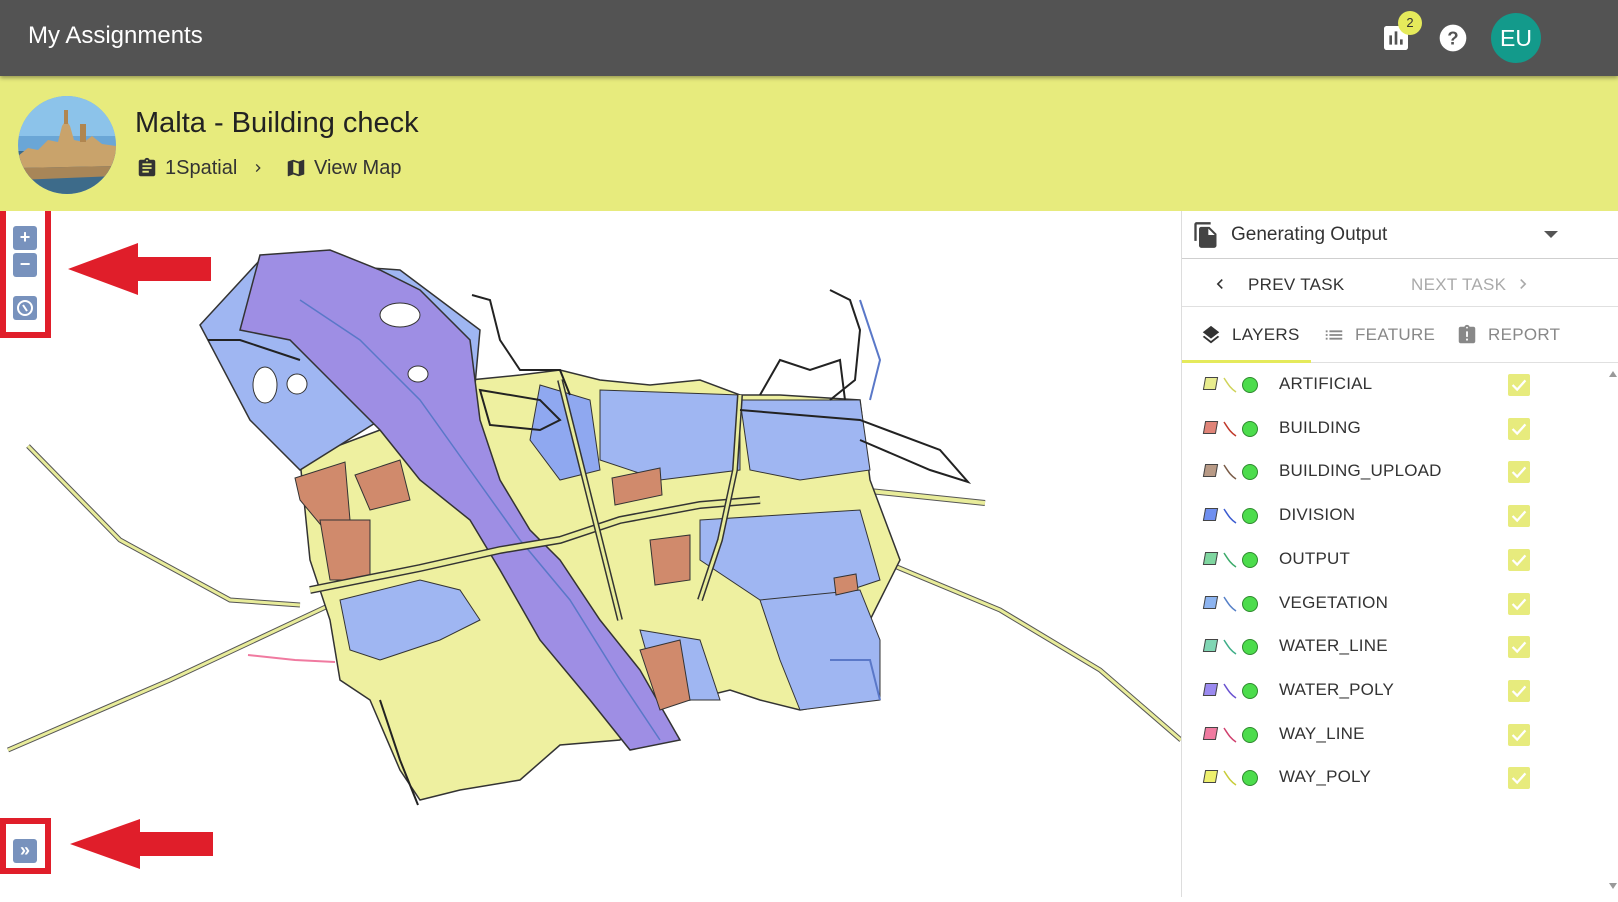  What do you see at coordinates (1459, 284) in the screenshot?
I see `next-task-label: NEXT TASK` at bounding box center [1459, 284].